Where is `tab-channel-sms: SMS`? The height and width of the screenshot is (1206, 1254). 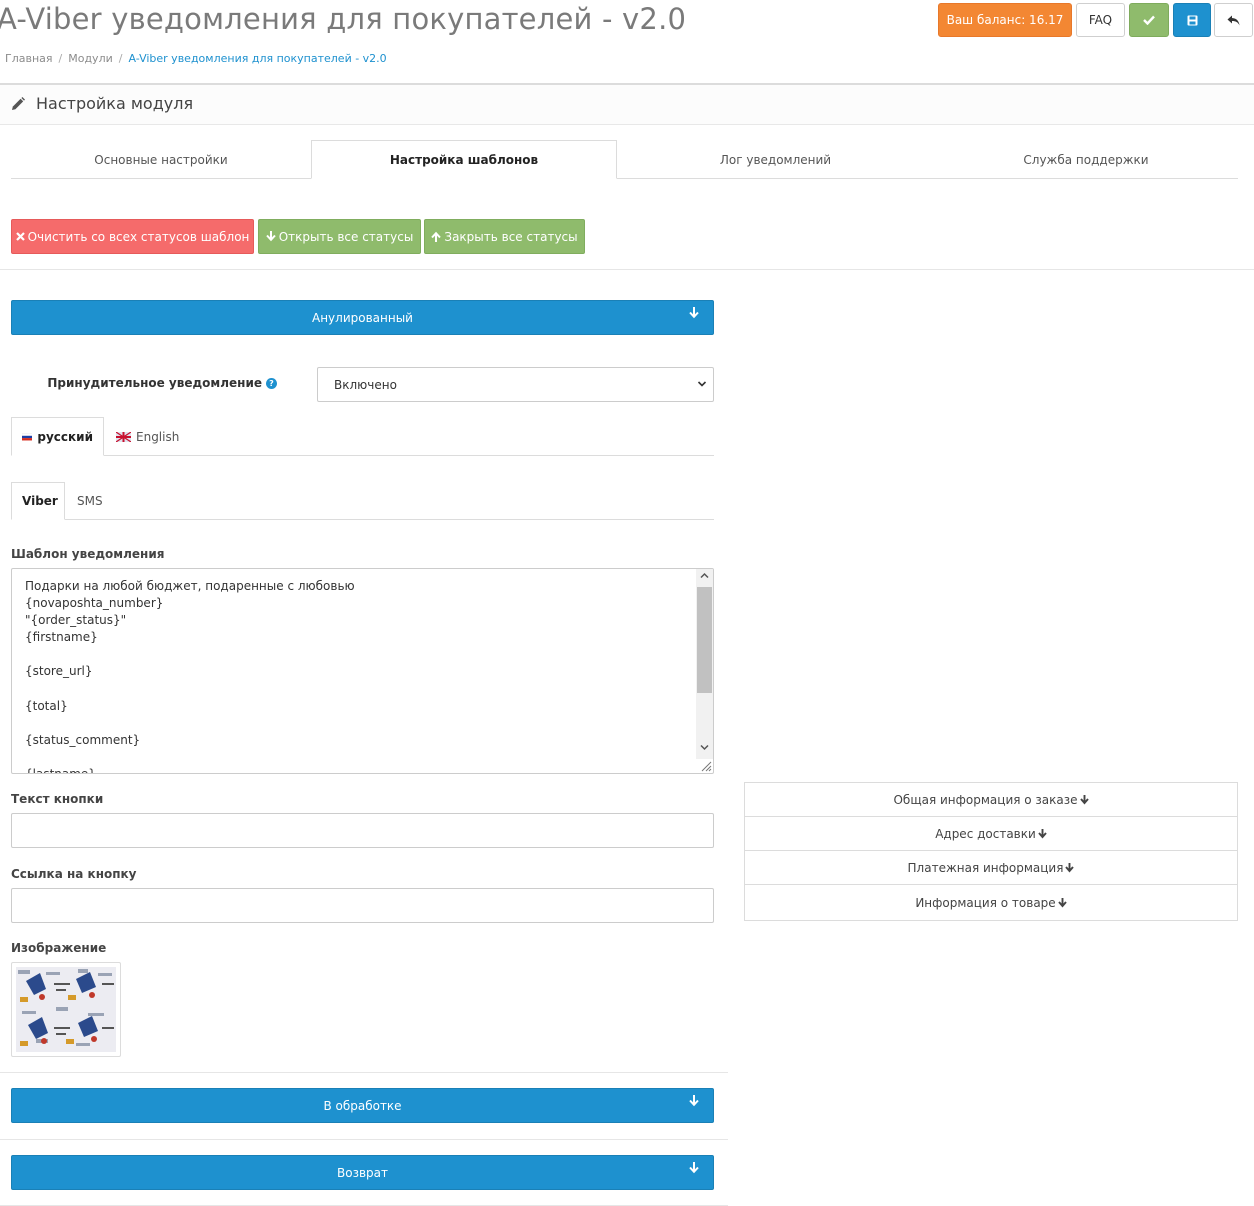
tab-channel-sms: SMS is located at coordinates (89, 501).